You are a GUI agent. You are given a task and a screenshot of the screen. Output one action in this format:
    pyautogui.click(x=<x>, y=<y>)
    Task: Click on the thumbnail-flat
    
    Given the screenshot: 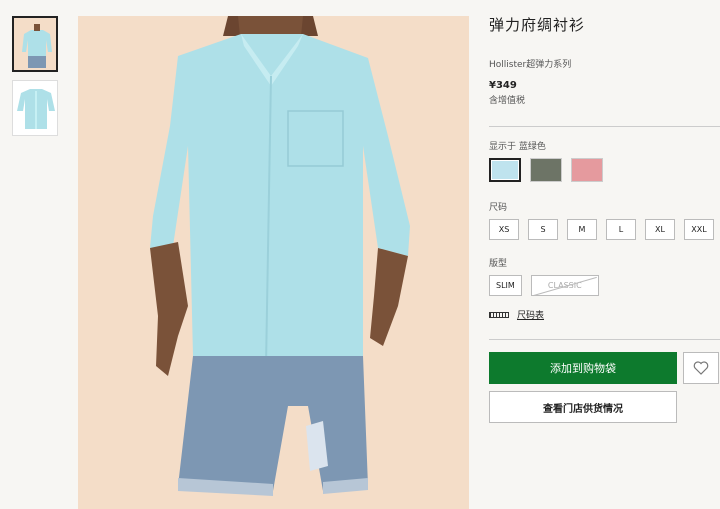 What is the action you would take?
    pyautogui.click(x=35, y=108)
    